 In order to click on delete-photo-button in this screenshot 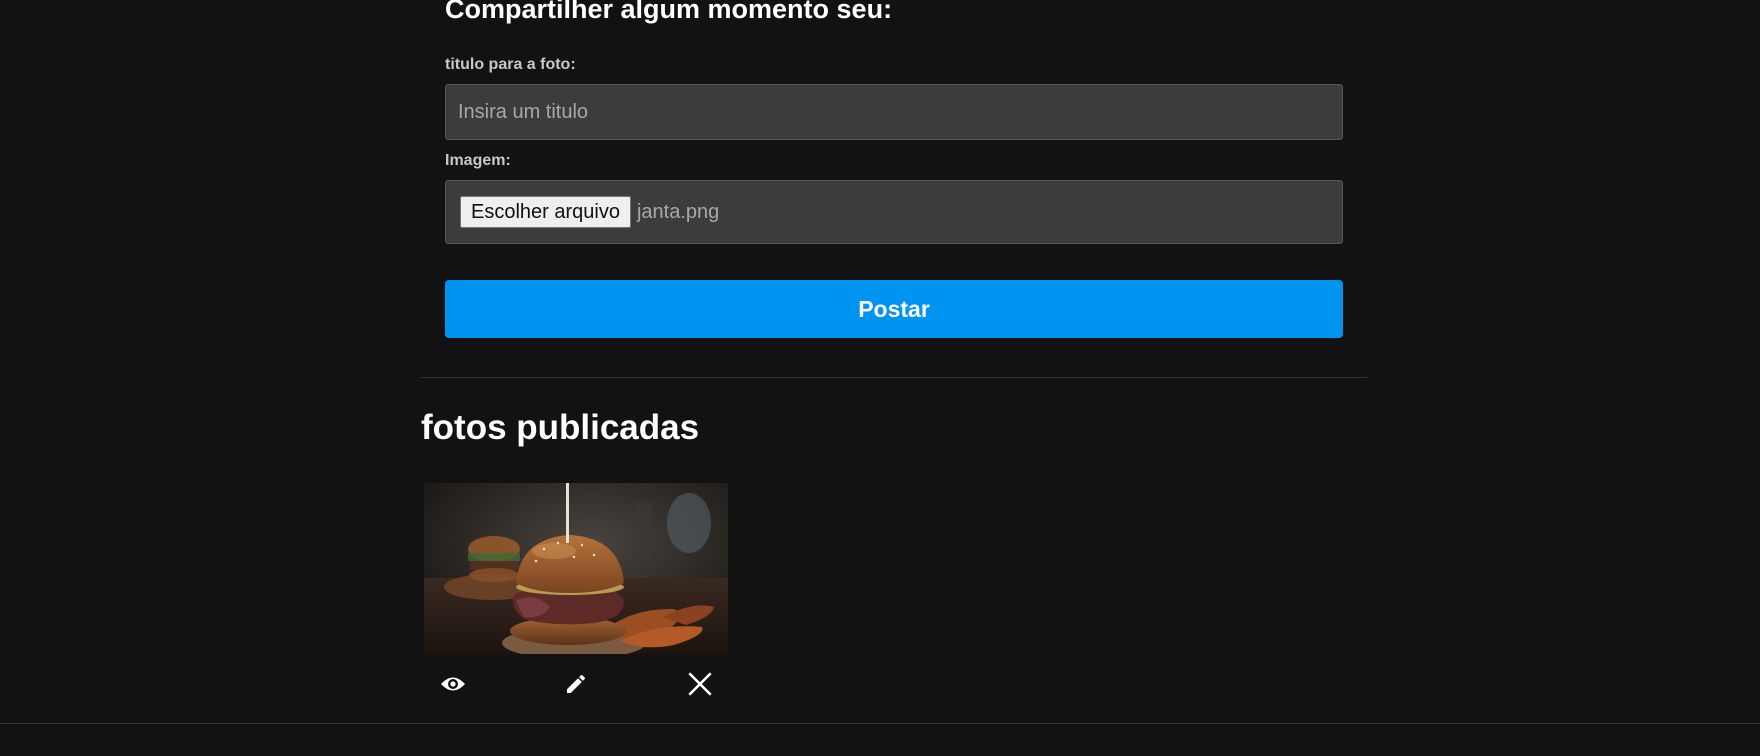, I will do `click(700, 686)`.